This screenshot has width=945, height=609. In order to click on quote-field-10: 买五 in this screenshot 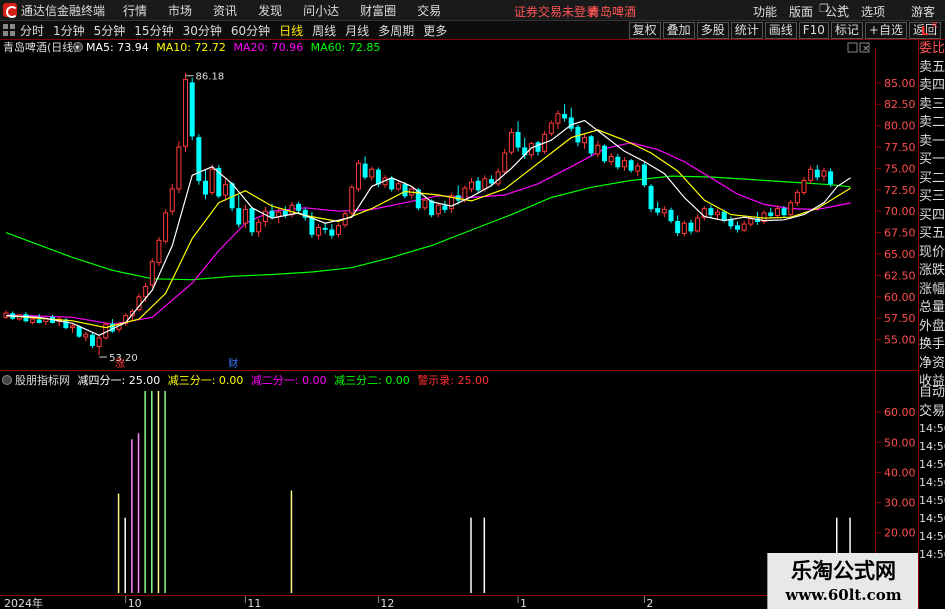, I will do `click(932, 233)`.